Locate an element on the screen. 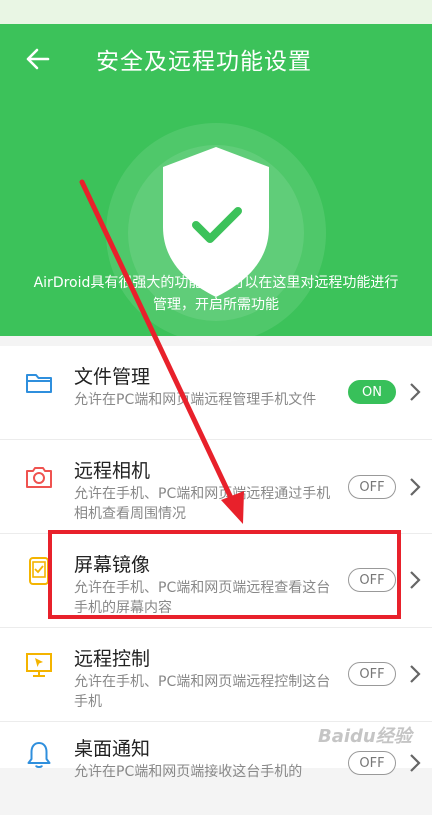 The width and height of the screenshot is (432, 815). intro-text: AirDroid具有很强大的功能，您可以在这里对远程功能进行管理，开启所需功能 is located at coordinates (216, 294).